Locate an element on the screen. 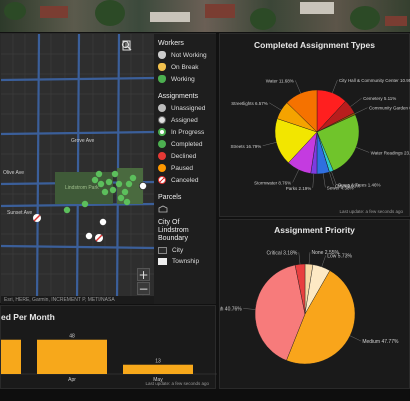  slice-label: Stormwater 8.76% is located at coordinates (272, 182).